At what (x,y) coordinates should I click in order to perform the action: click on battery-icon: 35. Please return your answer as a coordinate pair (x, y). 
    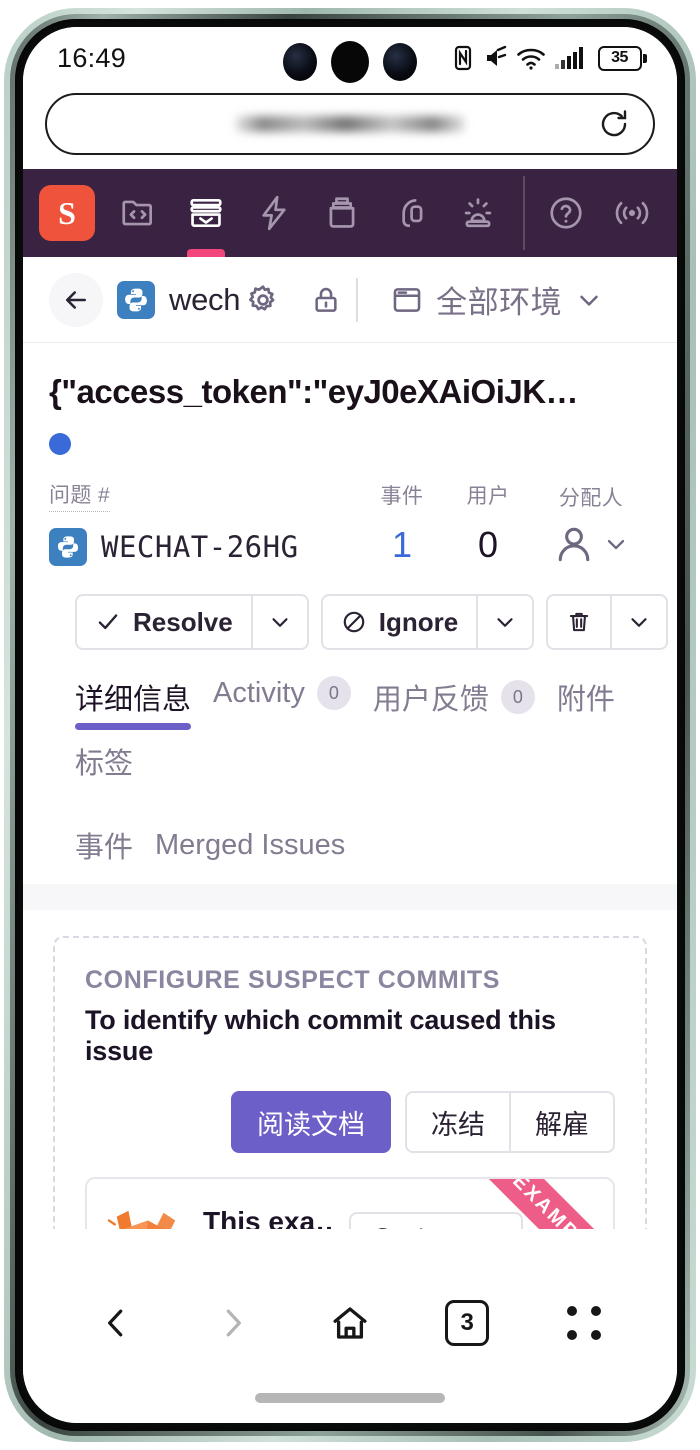
    Looking at the image, I should click on (622, 58).